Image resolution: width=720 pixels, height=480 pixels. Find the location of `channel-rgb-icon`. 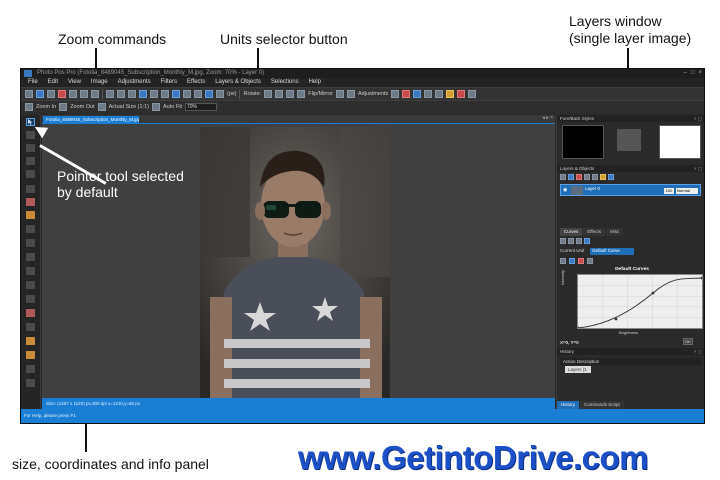

channel-rgb-icon is located at coordinates (563, 261).